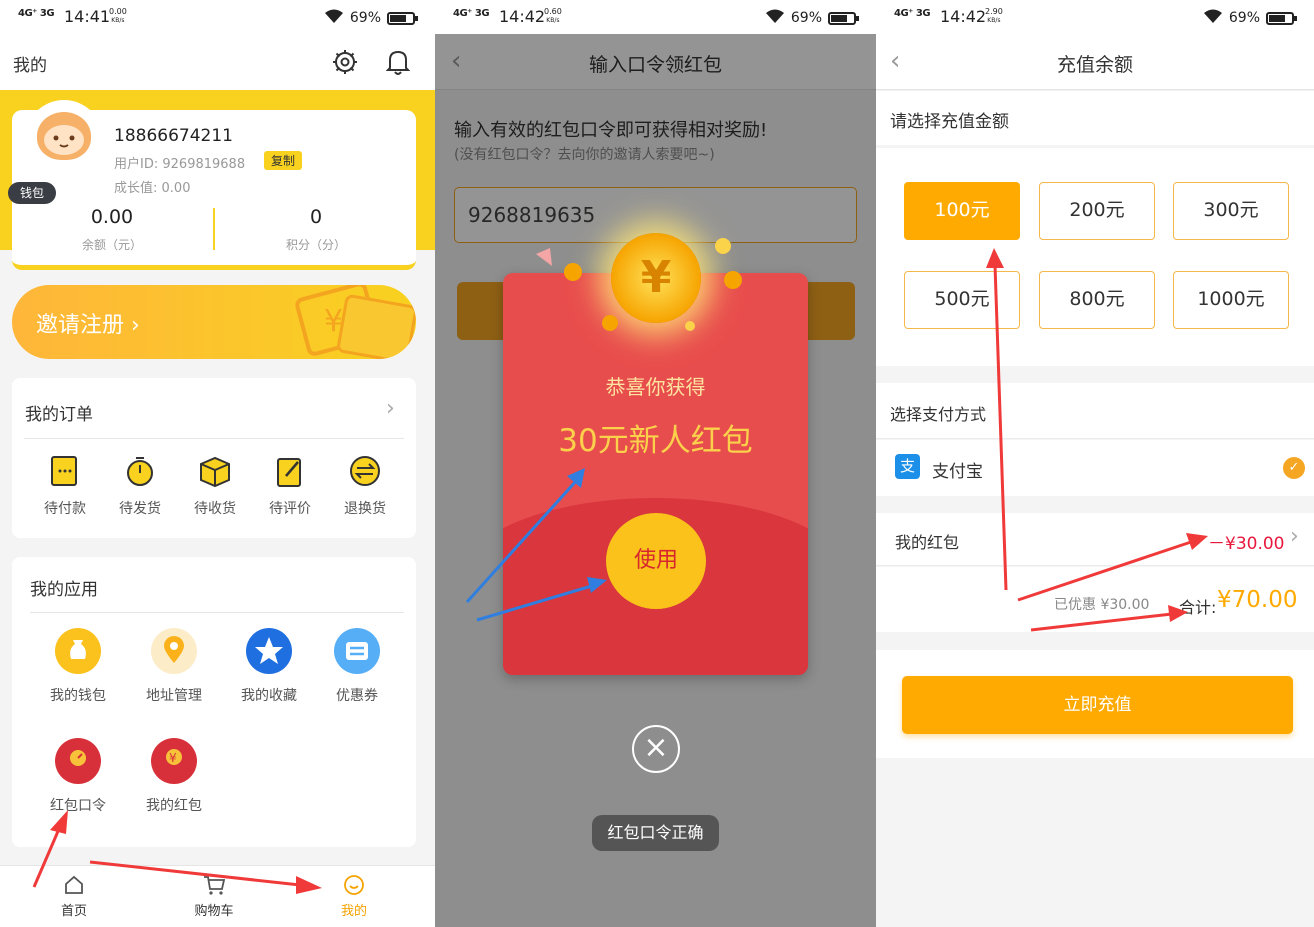 The image size is (1314, 927). What do you see at coordinates (1231, 300) in the screenshot?
I see `amount-option-1000: 1000元` at bounding box center [1231, 300].